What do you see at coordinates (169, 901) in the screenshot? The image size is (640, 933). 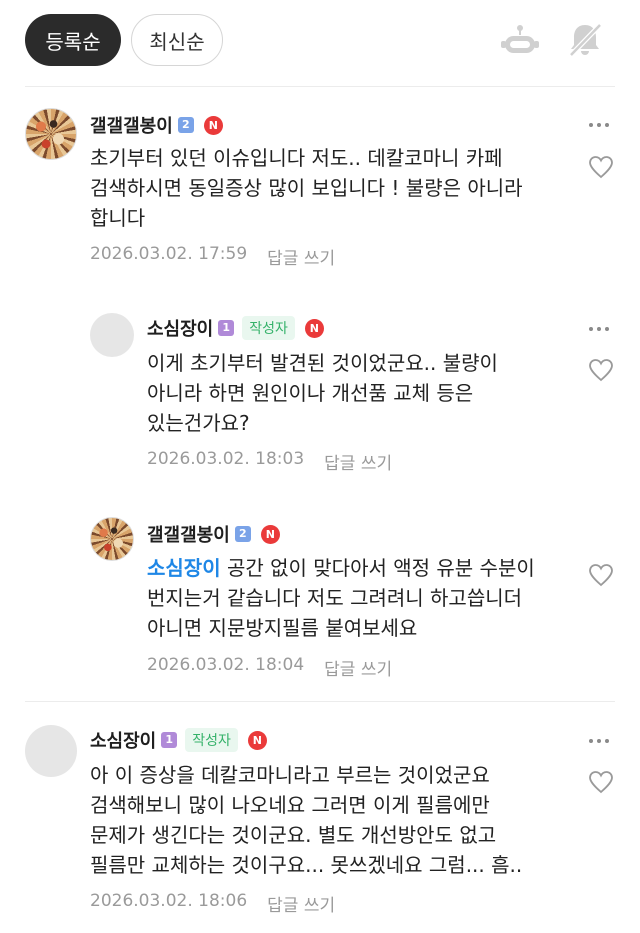 I see `comment-date: 2026.03.02. 18:06` at bounding box center [169, 901].